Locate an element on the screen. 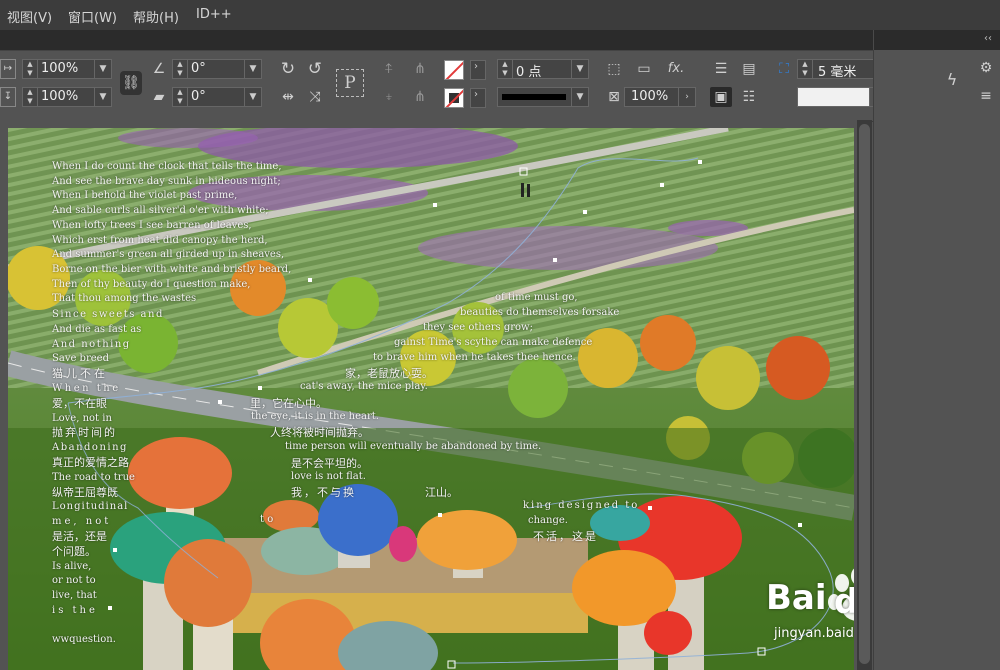 Image resolution: width=1000 pixels, height=670 pixels. align-top-icon: ⍏ is located at coordinates (389, 69).